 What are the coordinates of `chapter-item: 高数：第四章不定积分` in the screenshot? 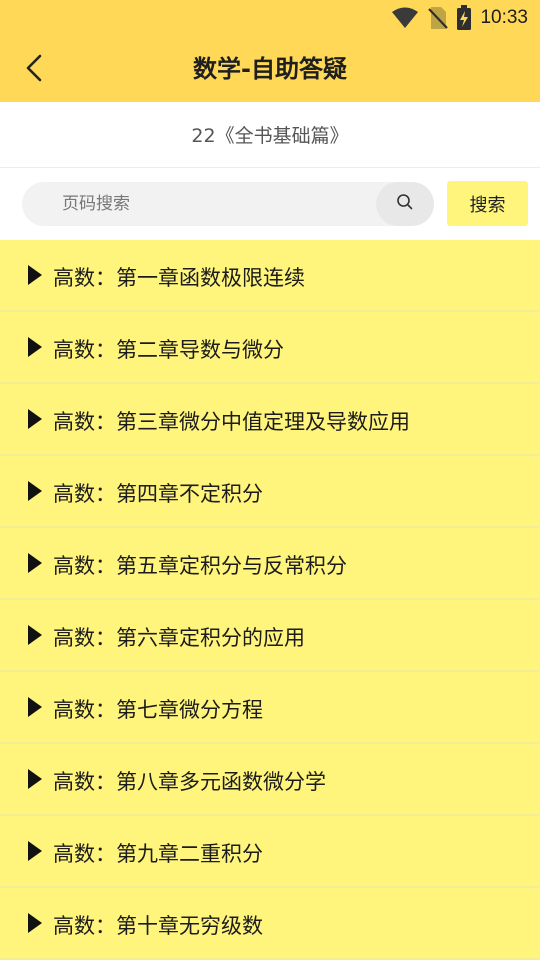 It's located at (270, 492).